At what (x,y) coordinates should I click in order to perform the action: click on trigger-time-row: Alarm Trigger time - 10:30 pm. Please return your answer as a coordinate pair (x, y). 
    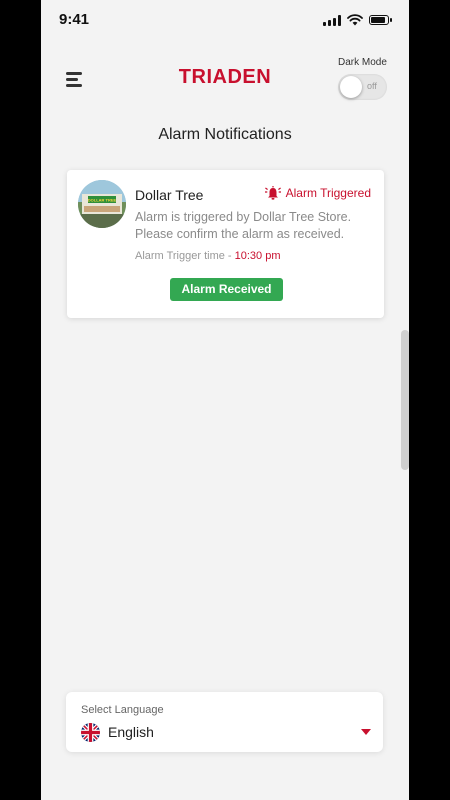
    Looking at the image, I should click on (208, 256).